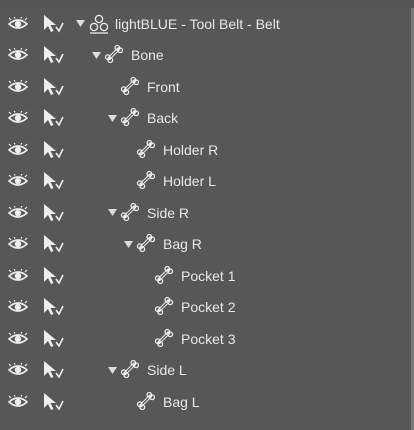  What do you see at coordinates (197, 23) in the screenshot?
I see `tree-row-label: lightBLUE - Tool Belt - Belt` at bounding box center [197, 23].